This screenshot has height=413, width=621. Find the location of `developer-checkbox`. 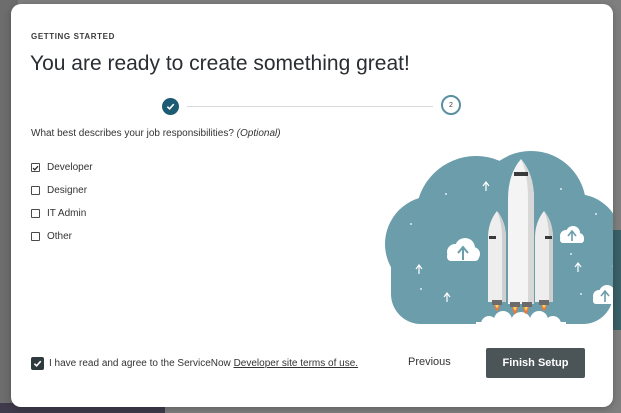

developer-checkbox is located at coordinates (35, 167).